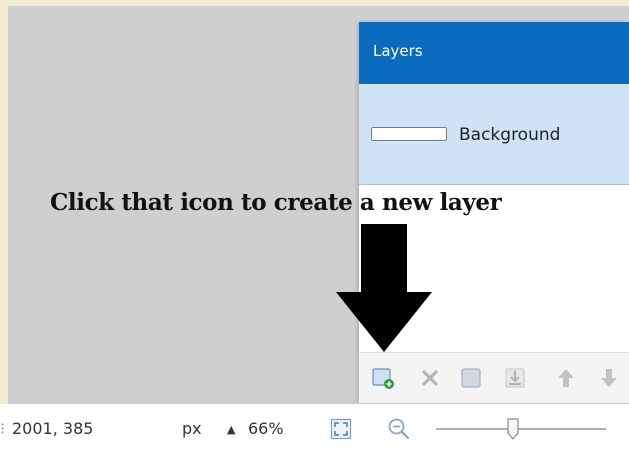  I want to click on delete-layer-icon, so click(430, 378).